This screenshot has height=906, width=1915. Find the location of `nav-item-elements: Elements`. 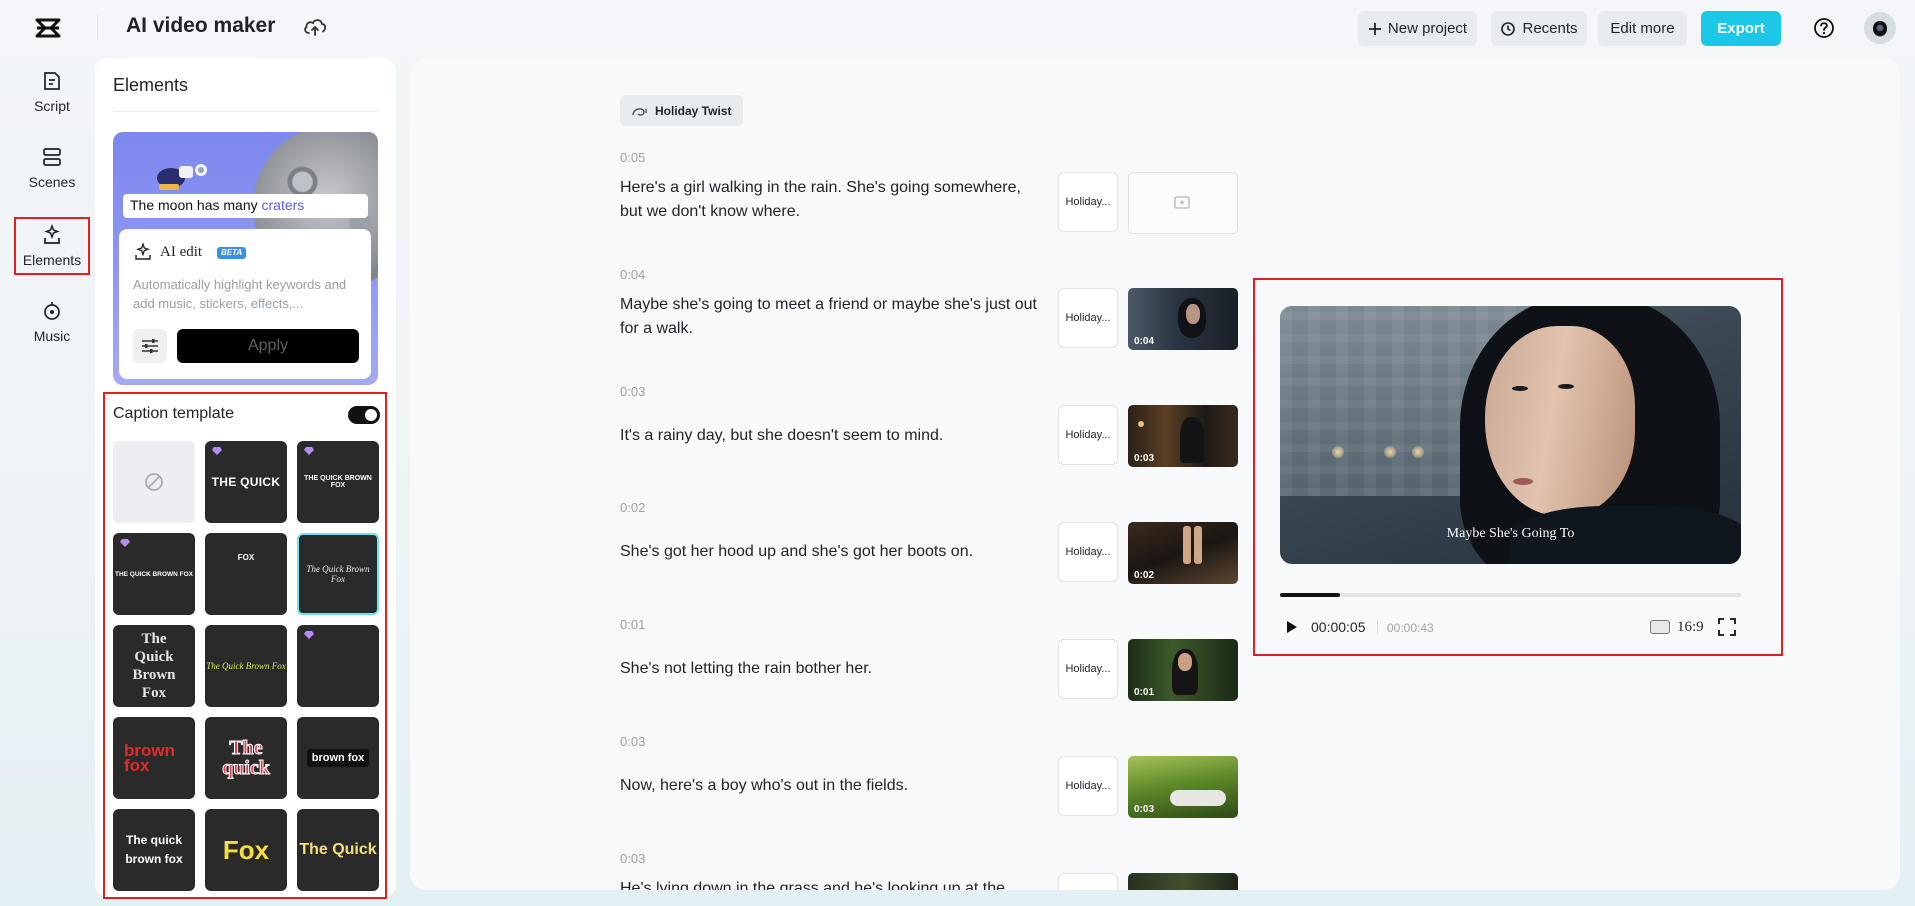

nav-item-elements: Elements is located at coordinates (52, 246).